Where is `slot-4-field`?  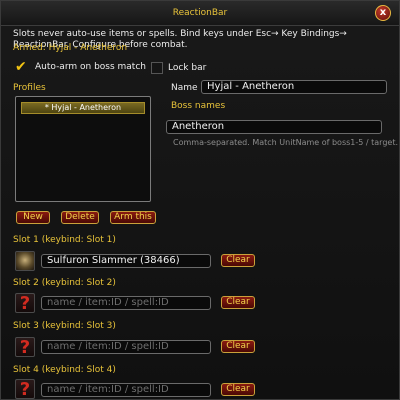
slot-4-field is located at coordinates (128, 390).